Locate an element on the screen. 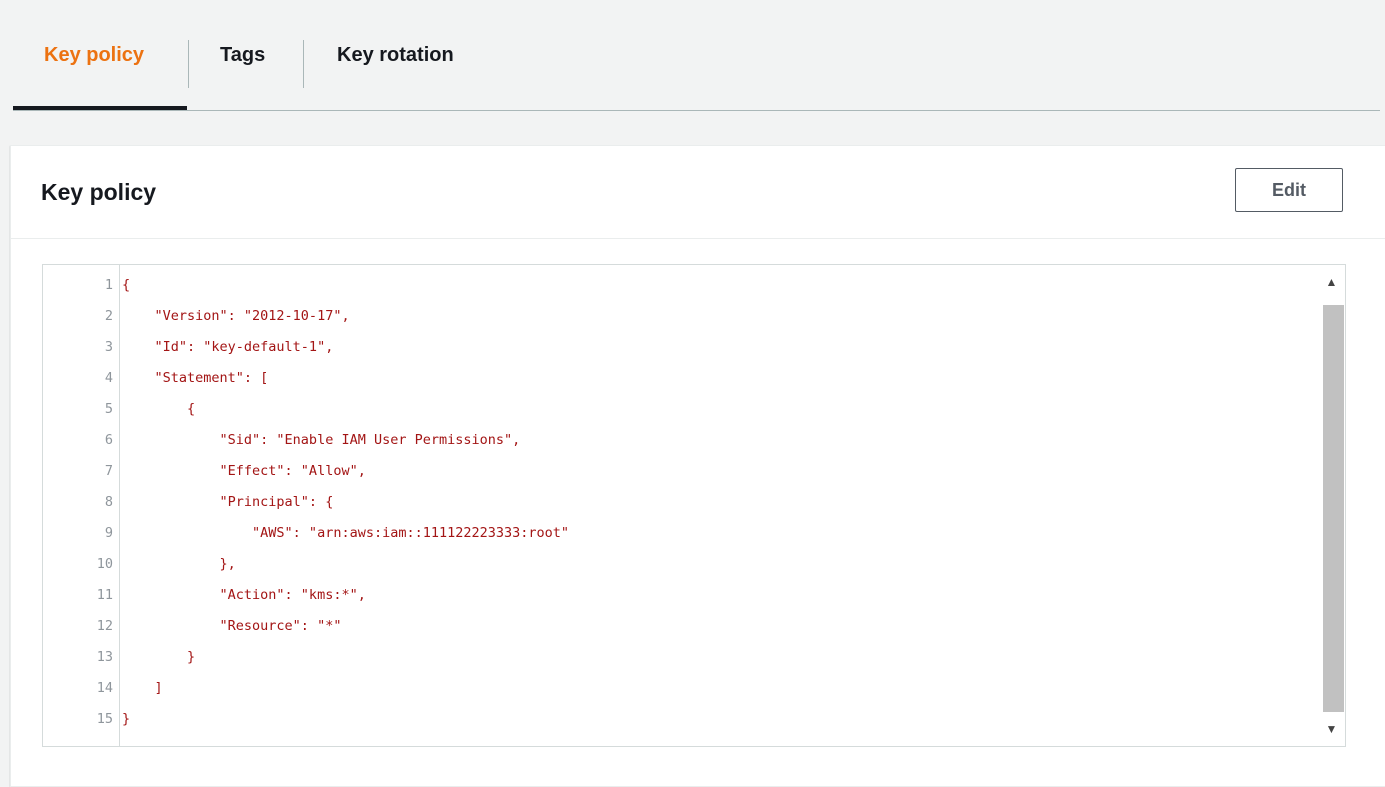  active-tab-indicator is located at coordinates (100, 108).